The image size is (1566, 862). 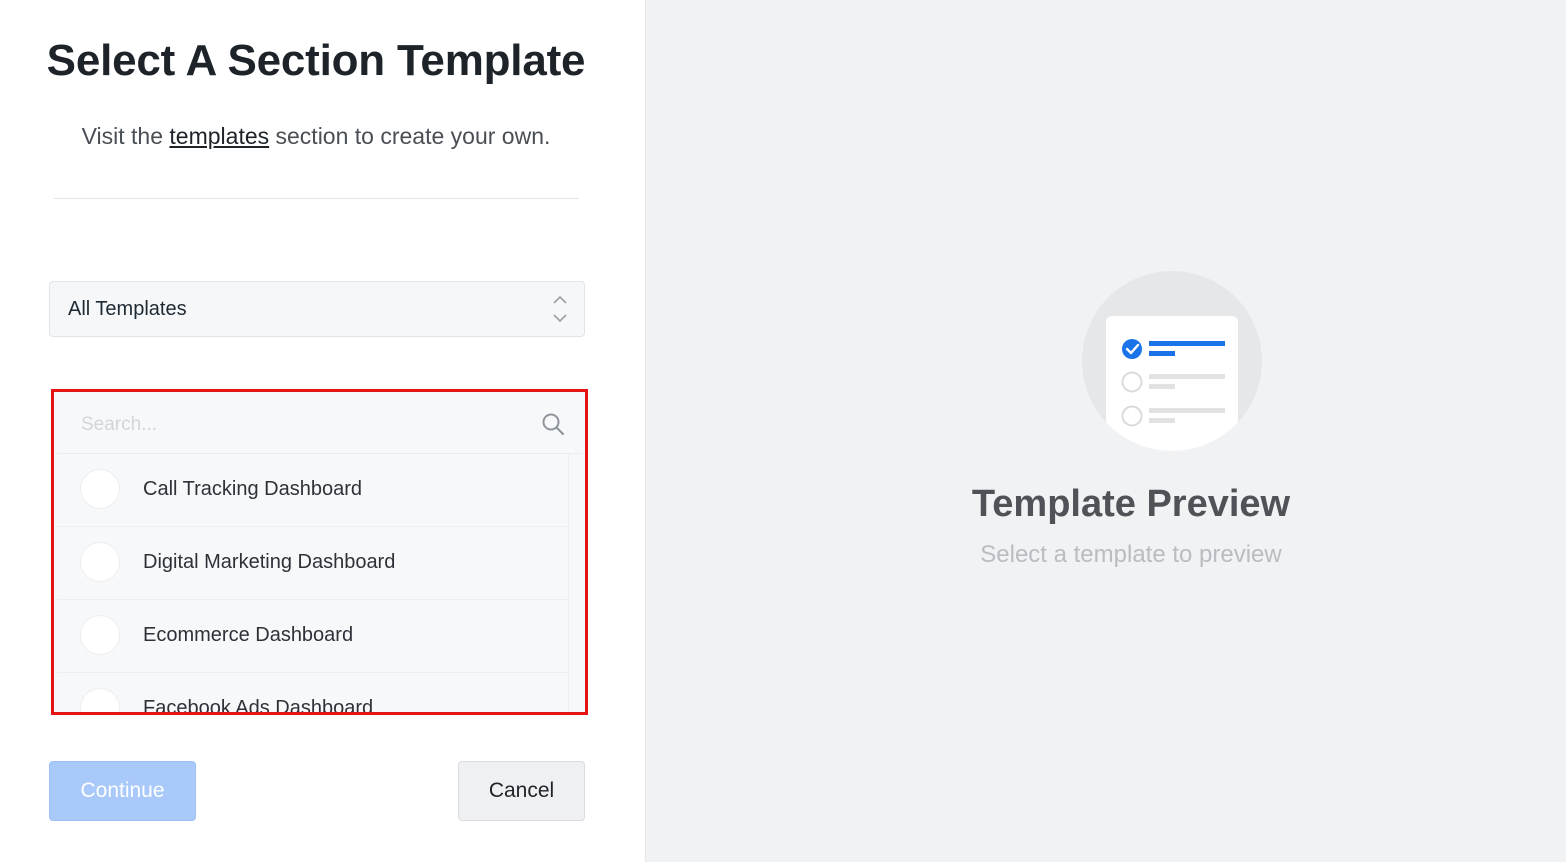 I want to click on templates-link: templates, so click(x=219, y=136).